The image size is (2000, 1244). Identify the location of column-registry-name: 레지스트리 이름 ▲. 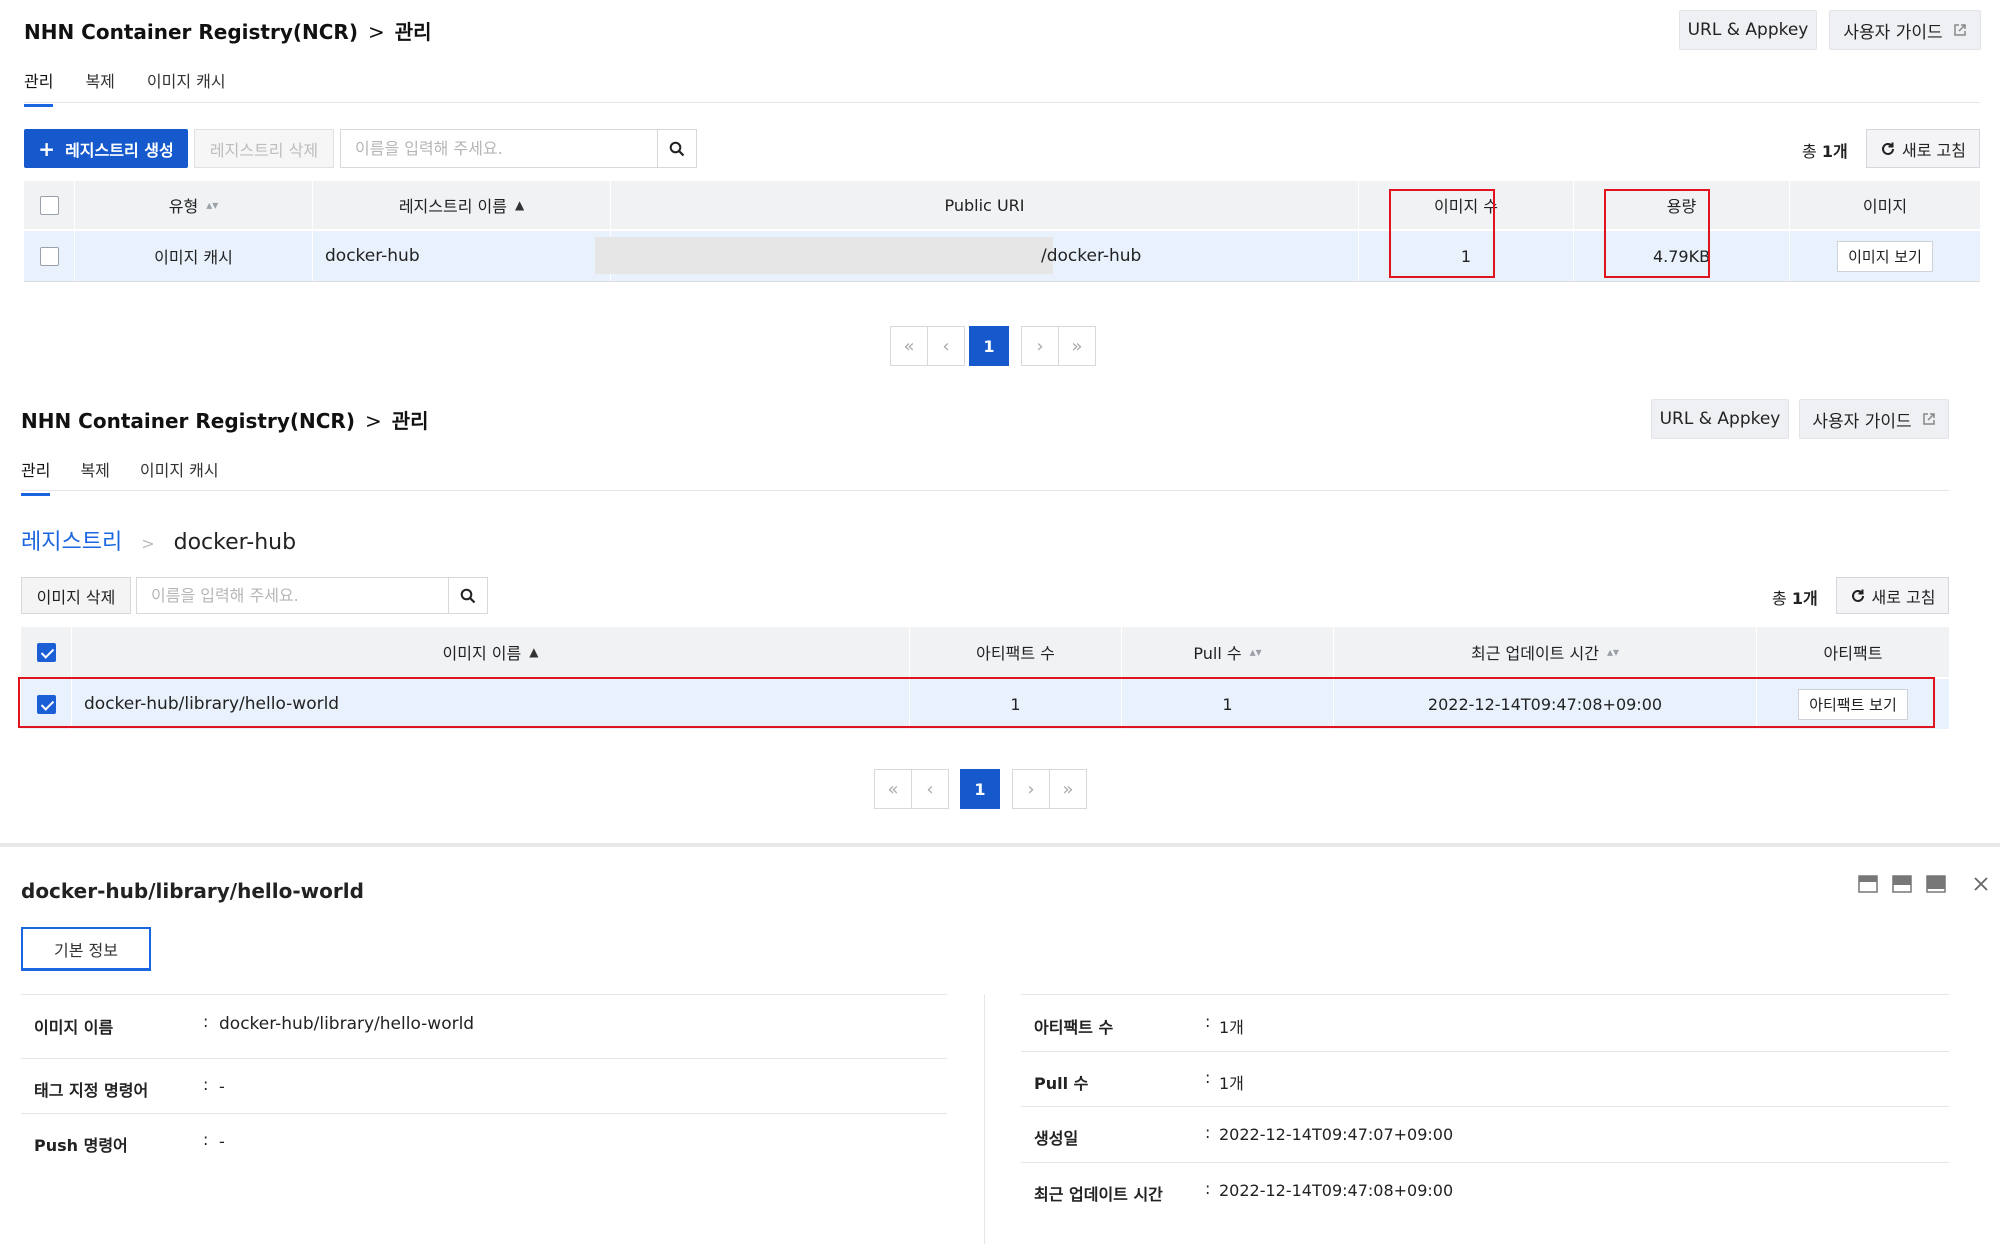
(461, 205).